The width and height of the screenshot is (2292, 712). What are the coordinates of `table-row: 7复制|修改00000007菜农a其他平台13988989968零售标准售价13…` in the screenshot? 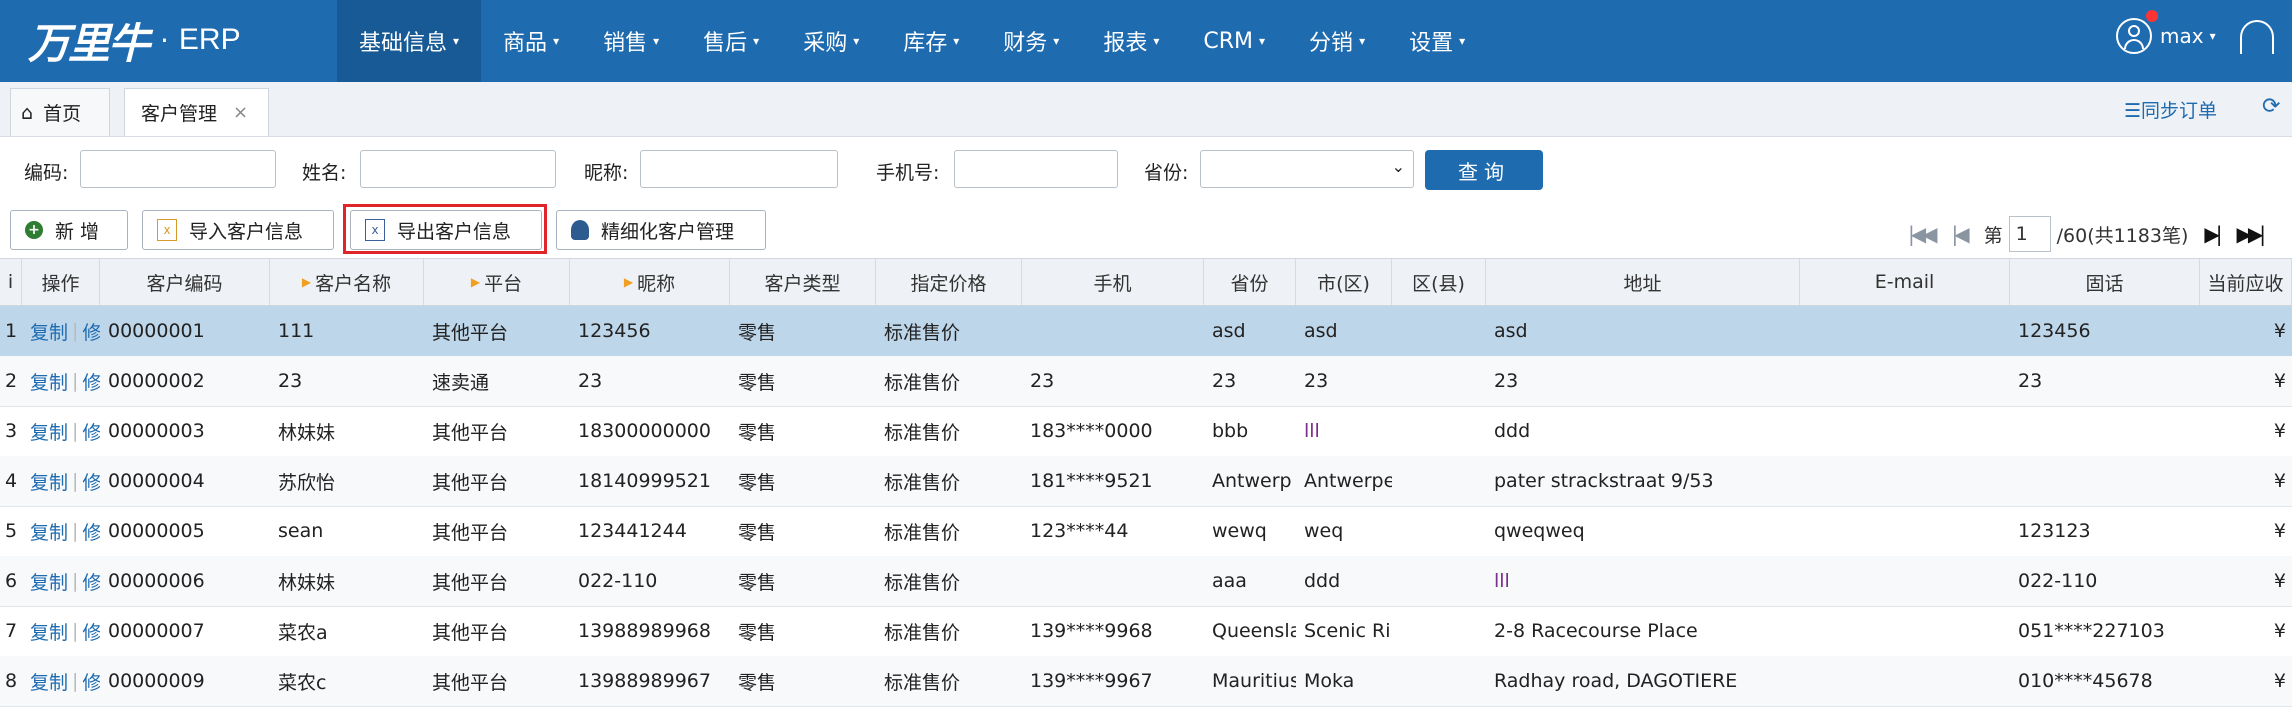 It's located at (1146, 631).